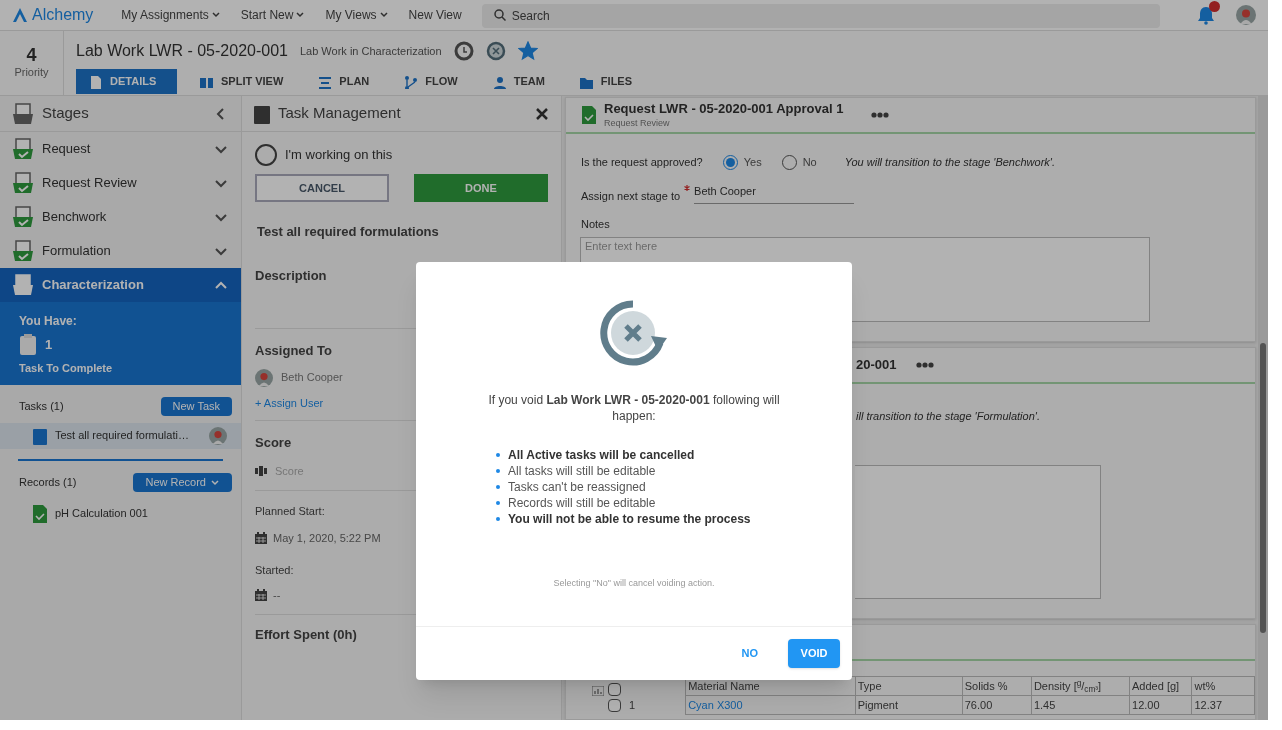 This screenshot has height=730, width=1282. I want to click on section-label: Tasks (1), so click(41, 407).